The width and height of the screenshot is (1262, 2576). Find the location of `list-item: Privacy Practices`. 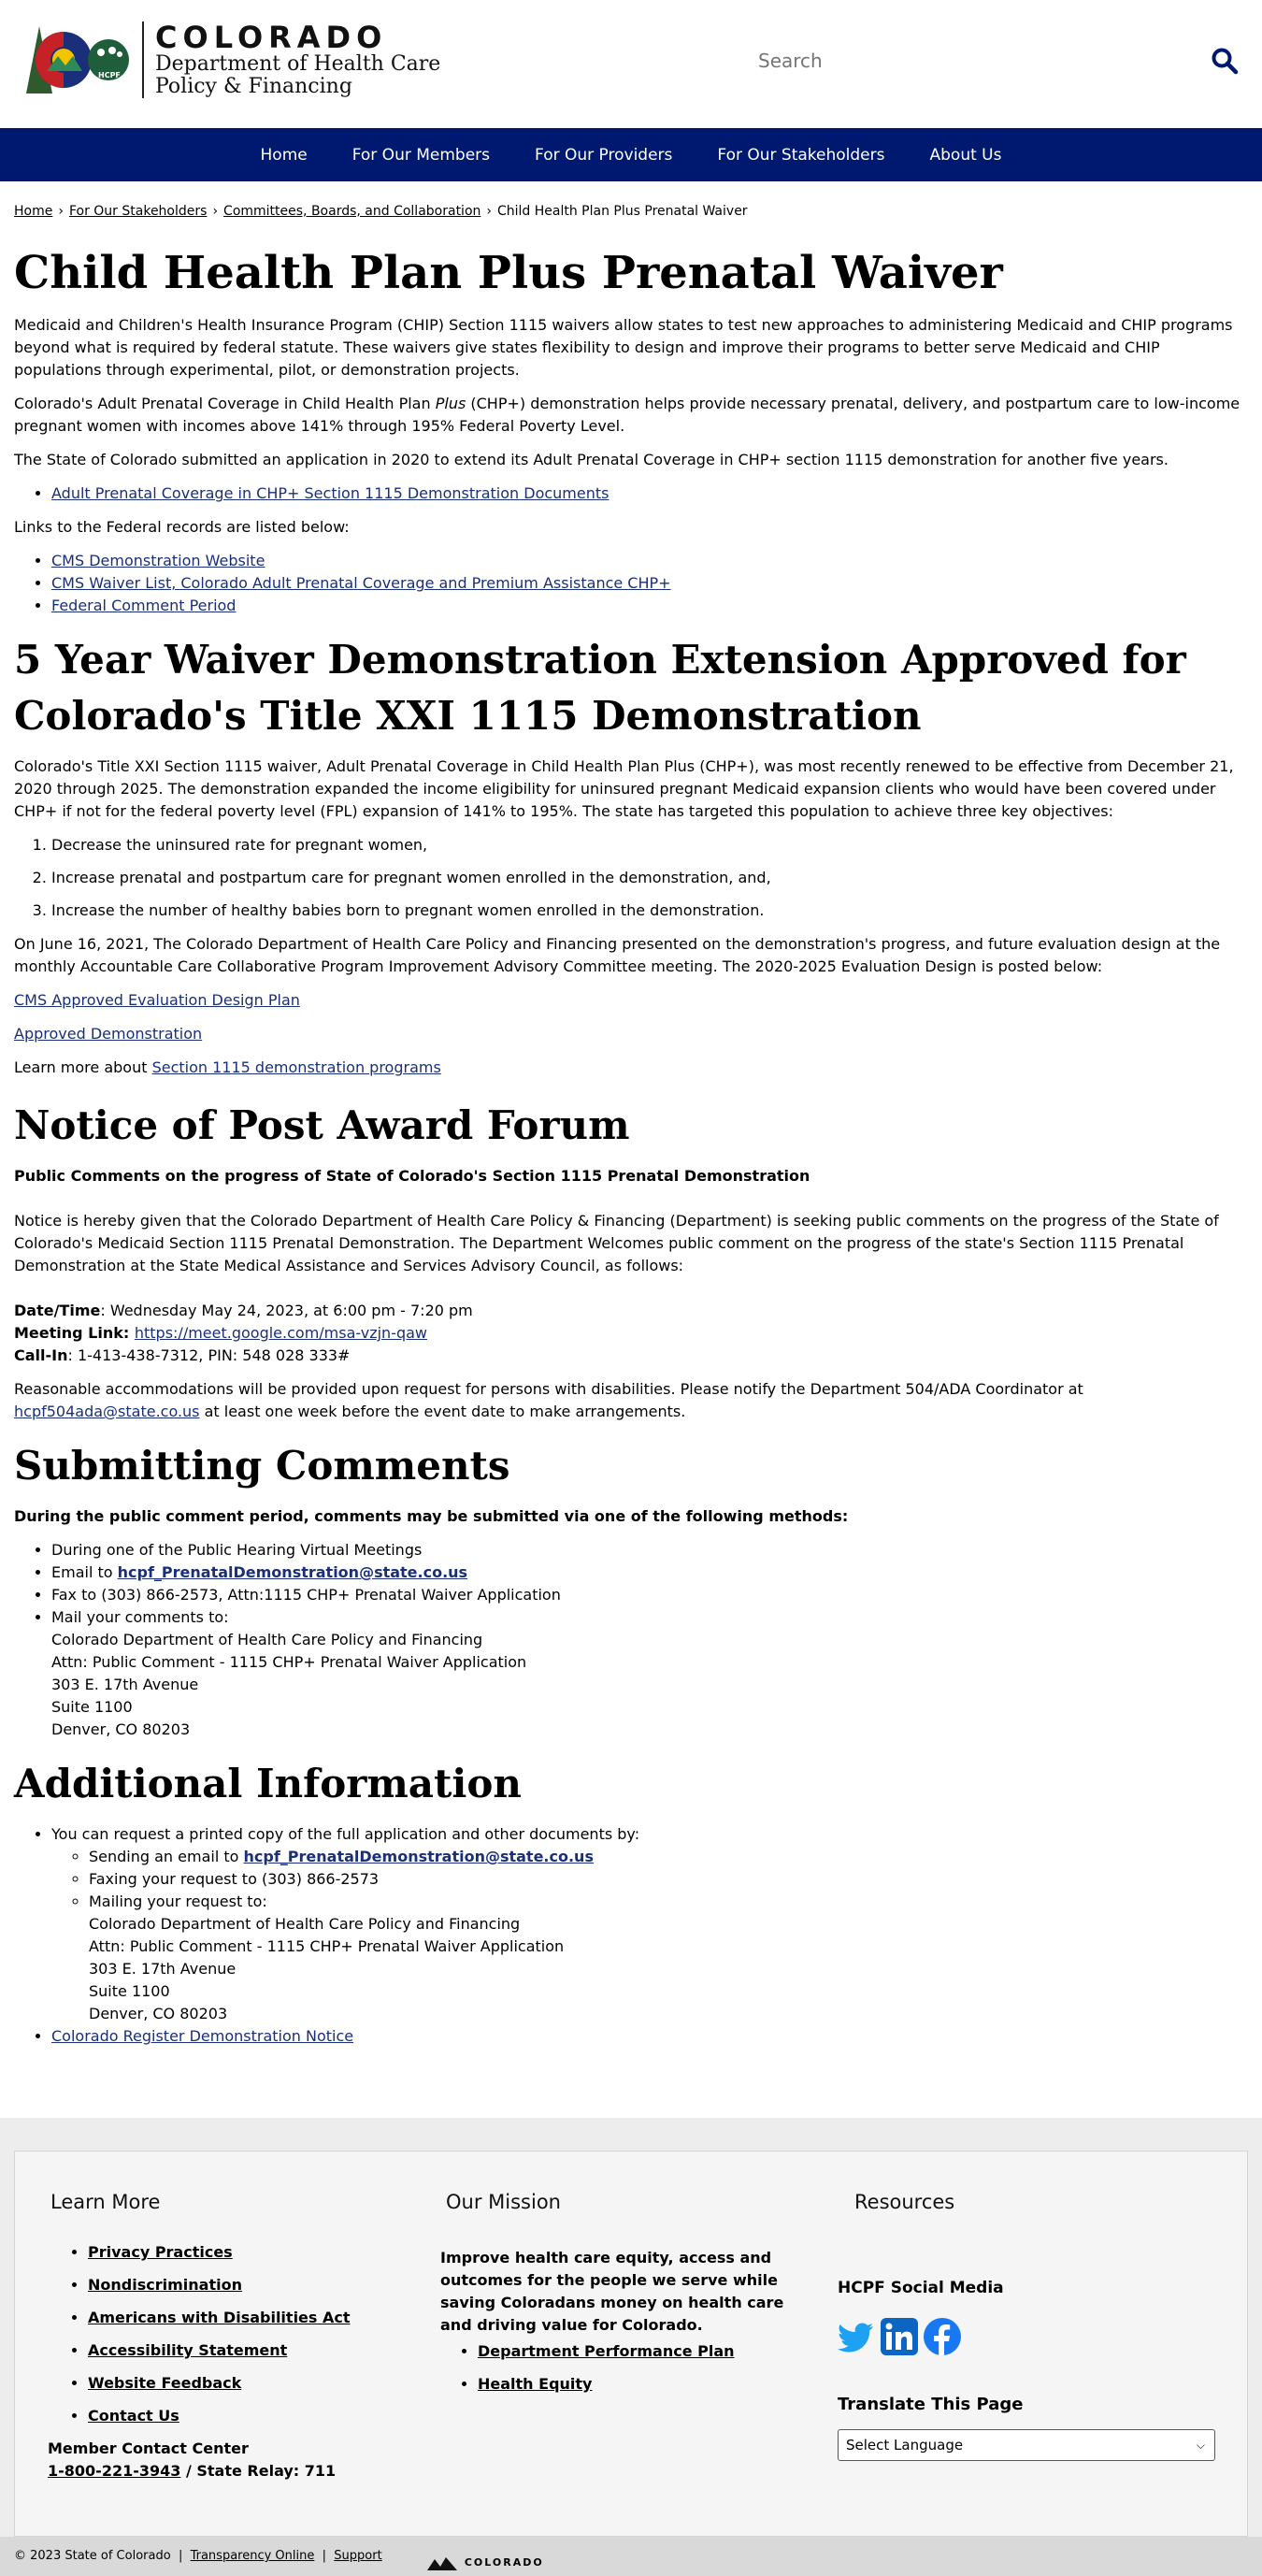

list-item: Privacy Practices is located at coordinates (256, 2253).